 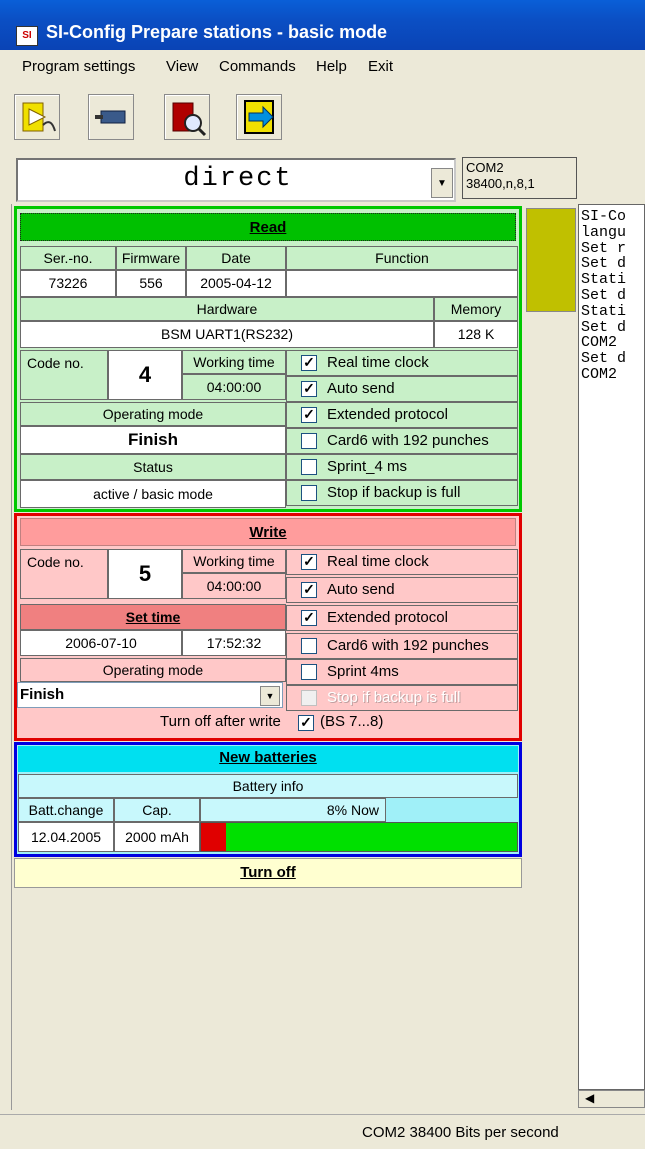 I want to click on write-operating-mode-value: Finish, so click(x=42, y=694).